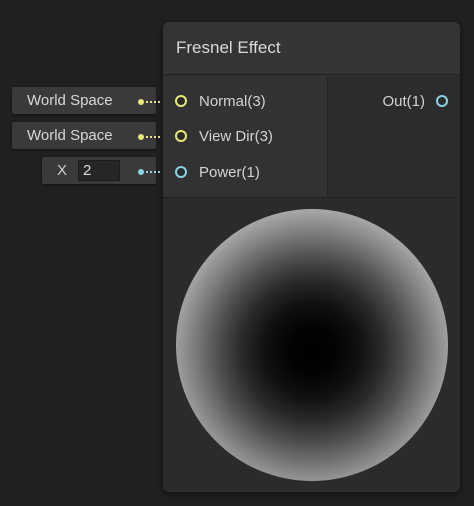 Image resolution: width=474 pixels, height=506 pixels. I want to click on view-dir-connector-dot, so click(141, 137).